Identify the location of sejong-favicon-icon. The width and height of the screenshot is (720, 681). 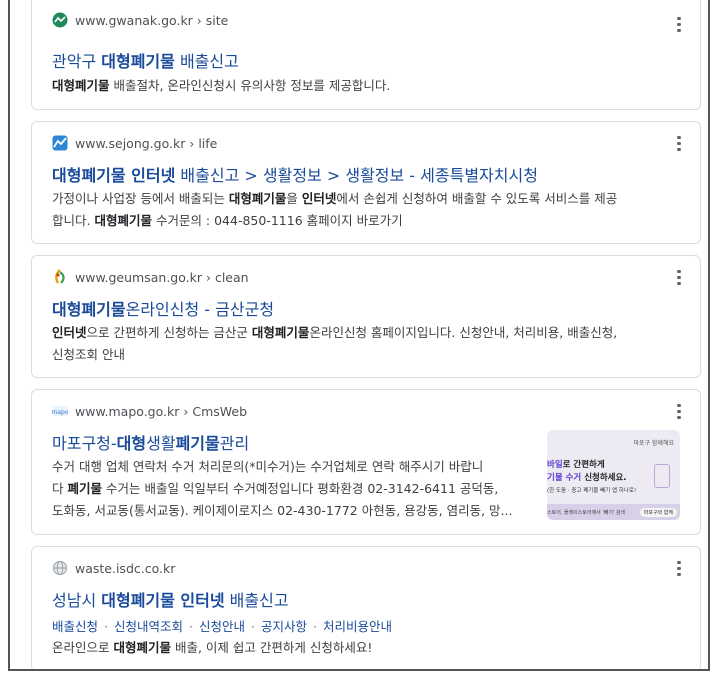
(60, 143).